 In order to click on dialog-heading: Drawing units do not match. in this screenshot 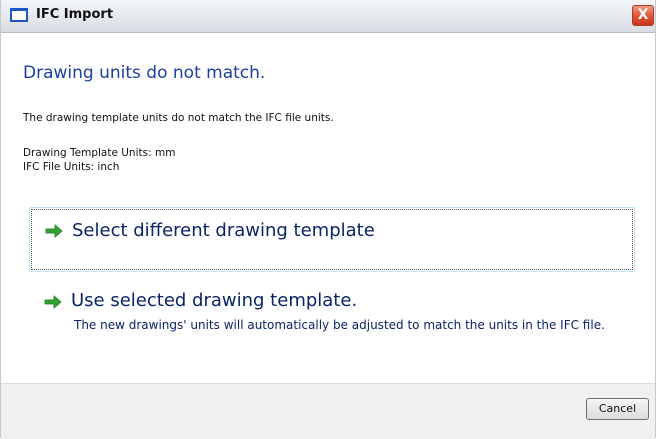, I will do `click(144, 73)`.